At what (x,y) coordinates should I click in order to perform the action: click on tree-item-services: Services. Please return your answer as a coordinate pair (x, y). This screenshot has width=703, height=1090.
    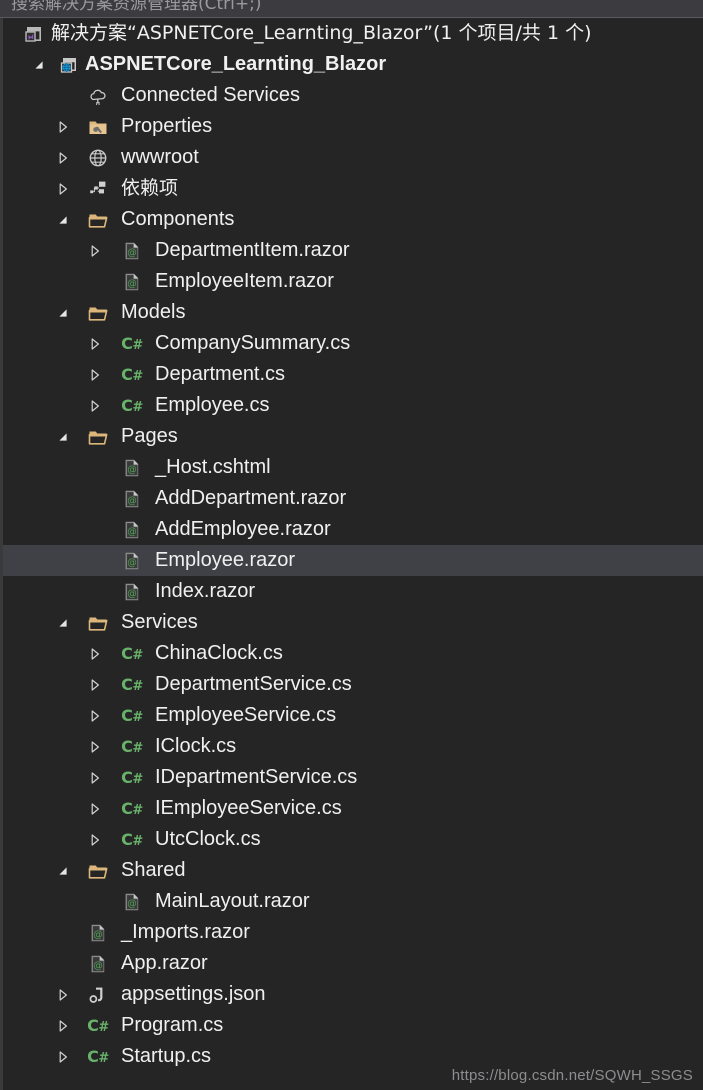
    Looking at the image, I should click on (353, 622).